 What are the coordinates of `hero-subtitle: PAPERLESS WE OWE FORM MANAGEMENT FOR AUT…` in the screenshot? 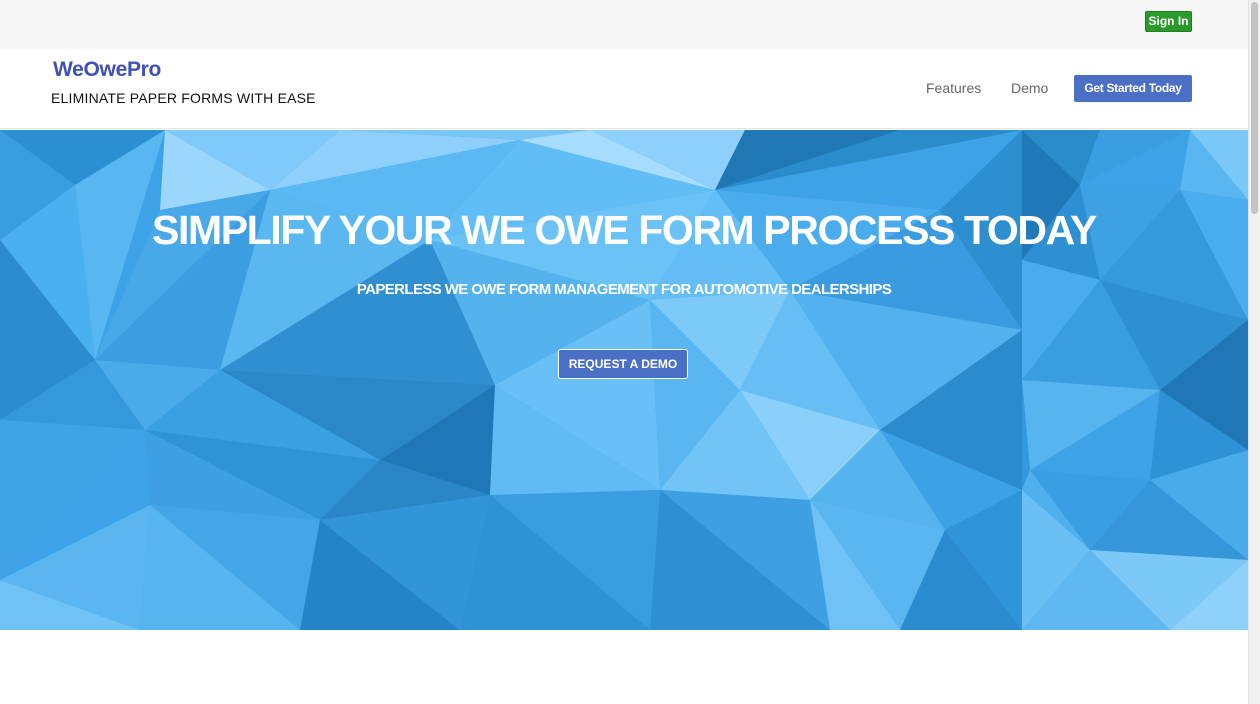 It's located at (624, 289).